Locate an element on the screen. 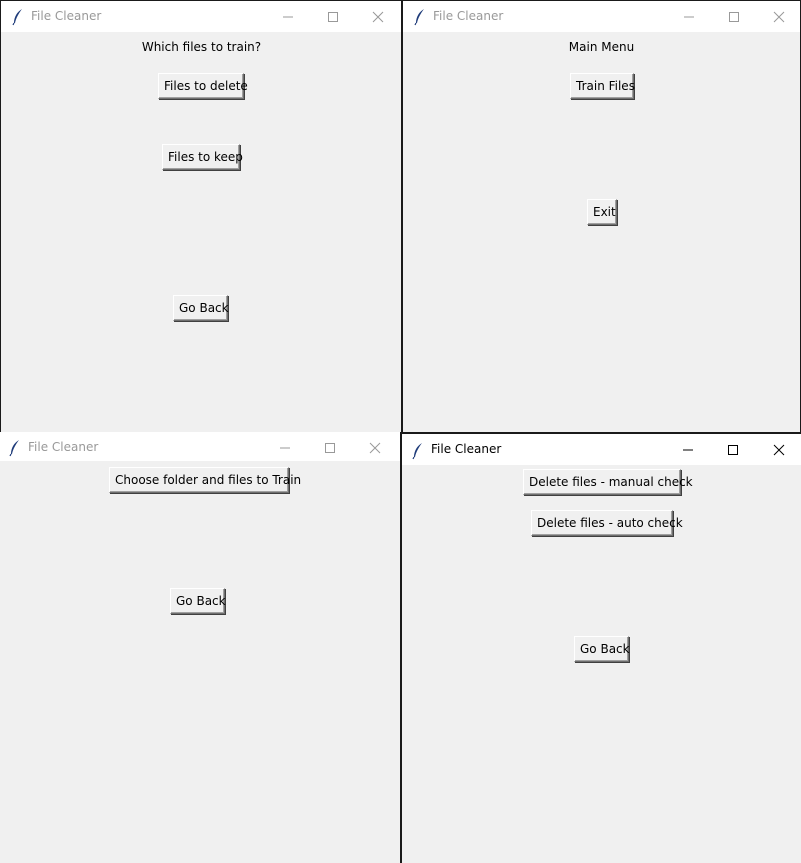  train-files-button: Train Files is located at coordinates (602, 86).